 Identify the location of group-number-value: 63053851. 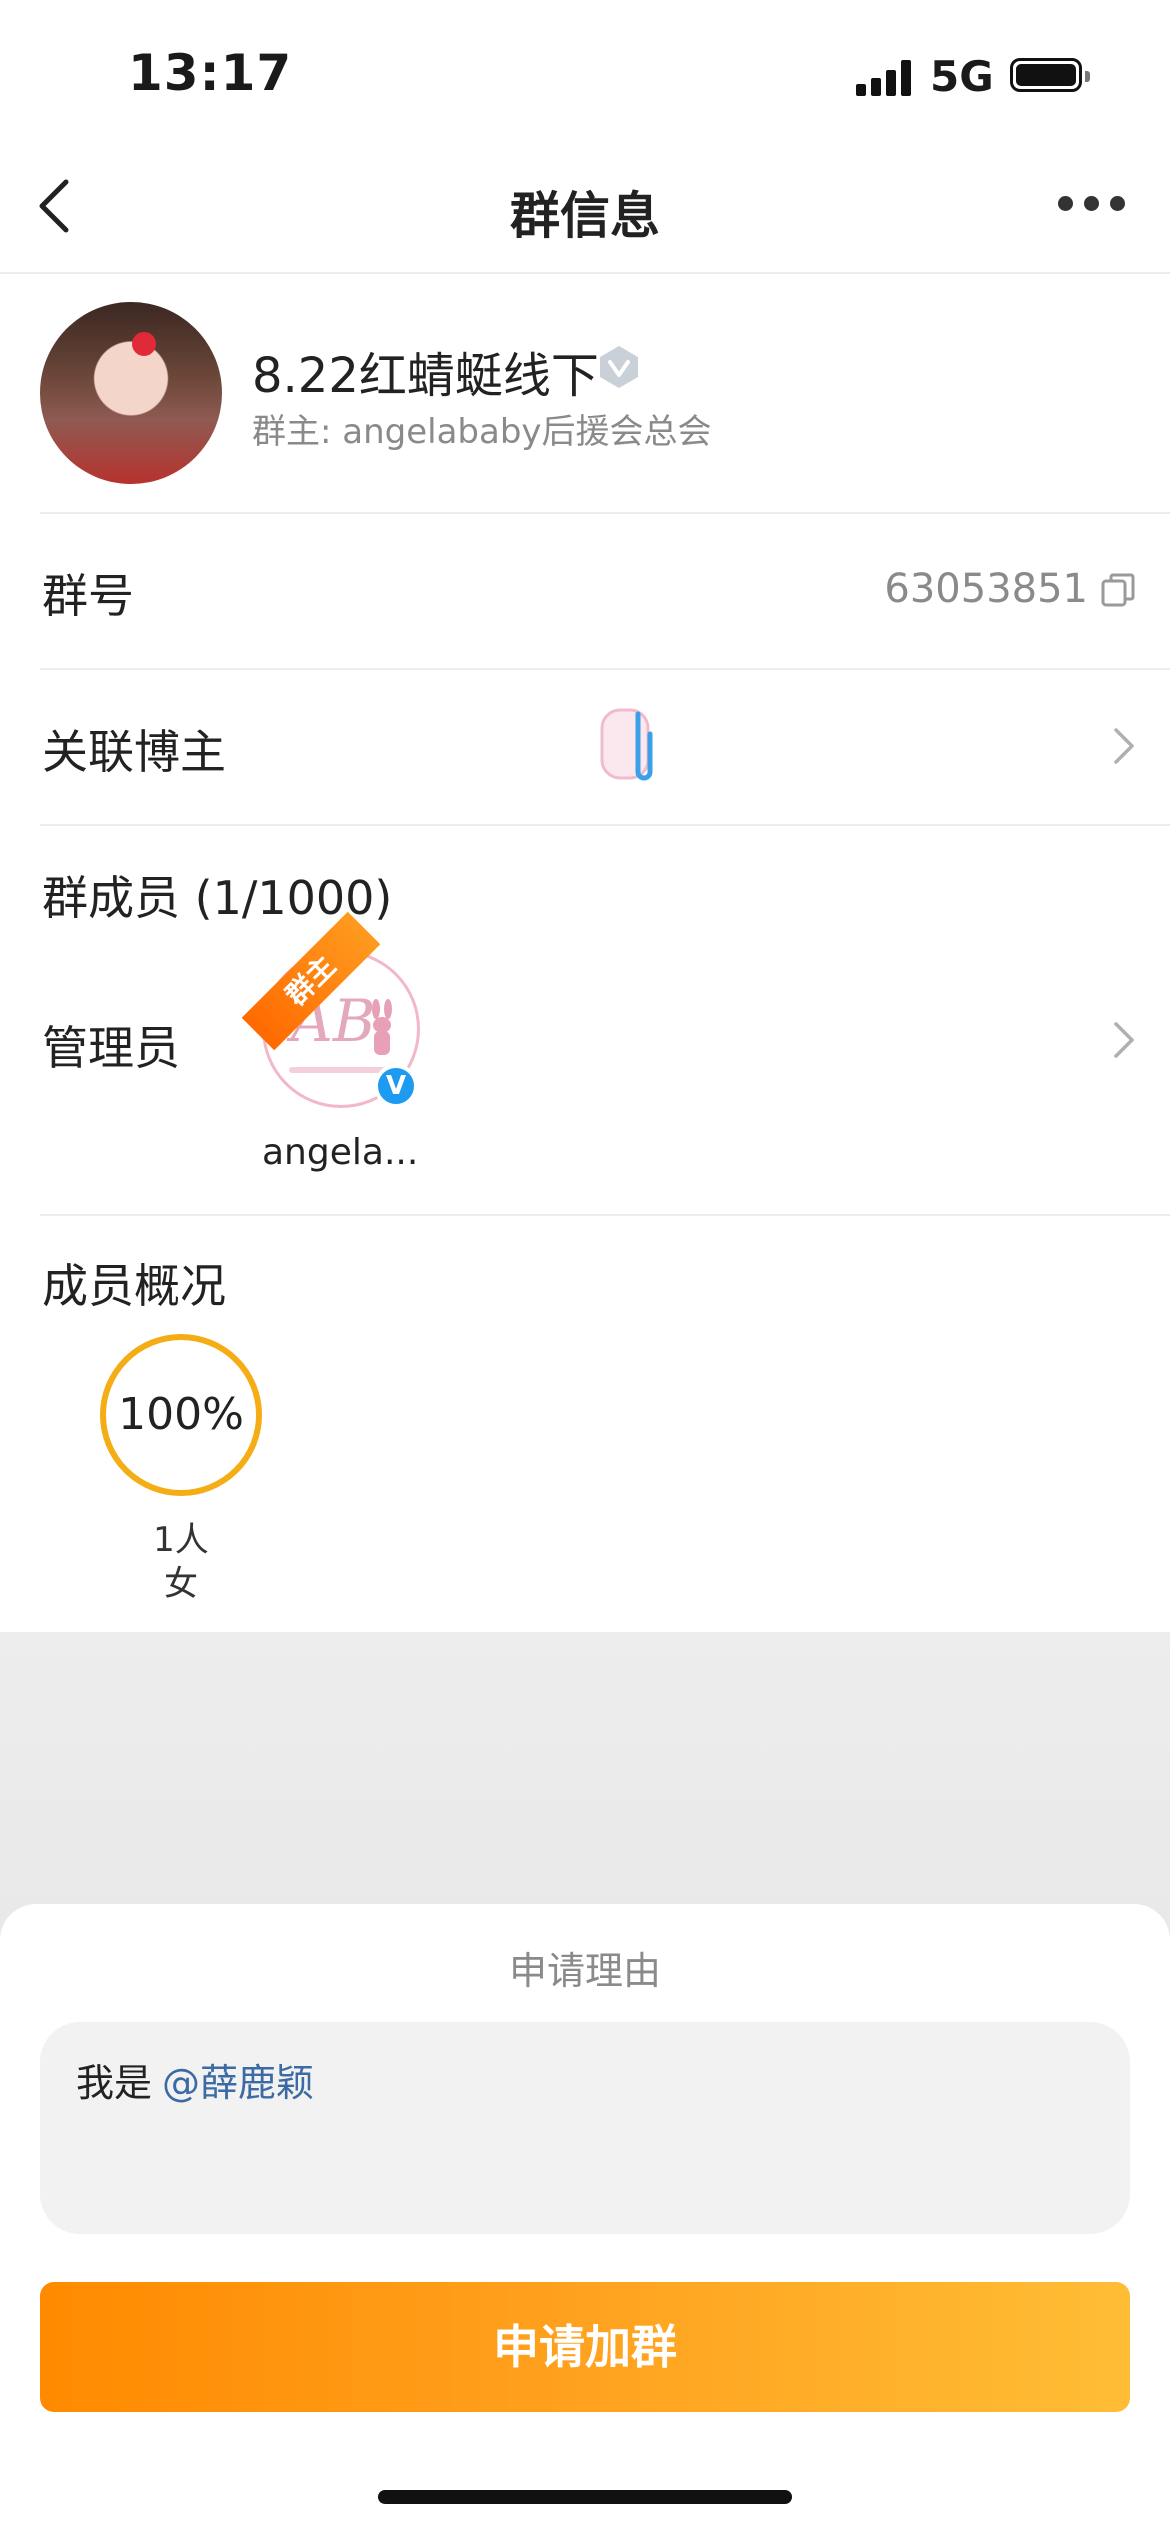
(986, 589).